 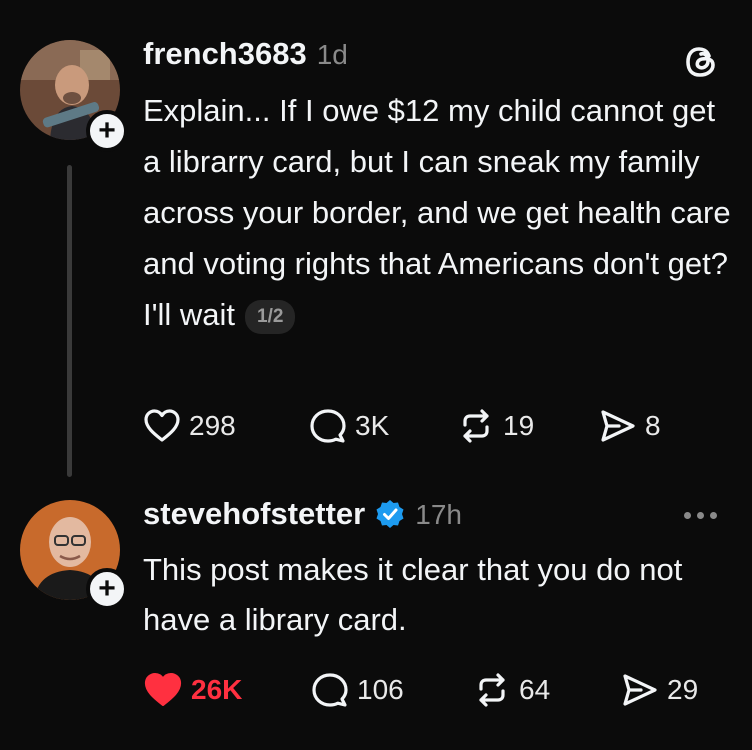 What do you see at coordinates (217, 689) in the screenshot?
I see `like-count: 26K` at bounding box center [217, 689].